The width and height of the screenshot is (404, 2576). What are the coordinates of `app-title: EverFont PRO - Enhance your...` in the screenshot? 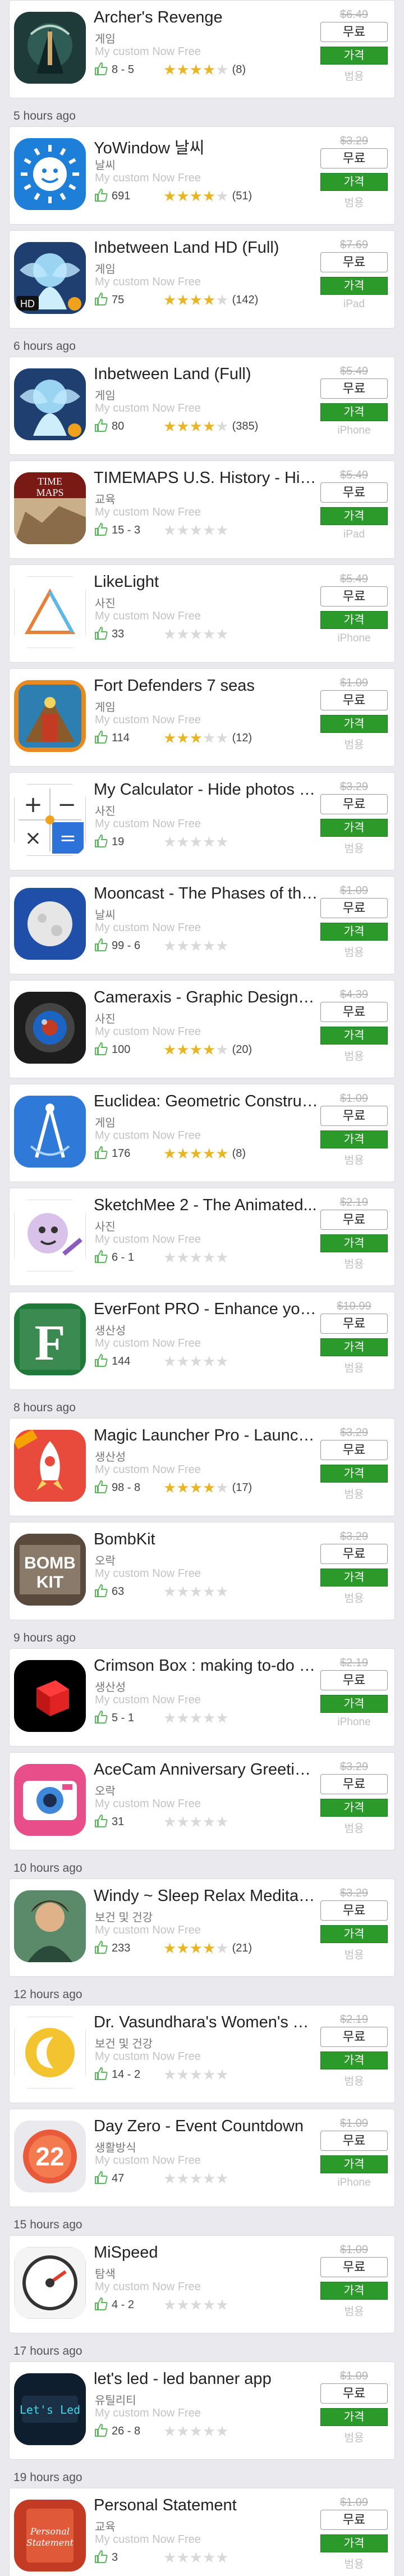 It's located at (206, 1309).